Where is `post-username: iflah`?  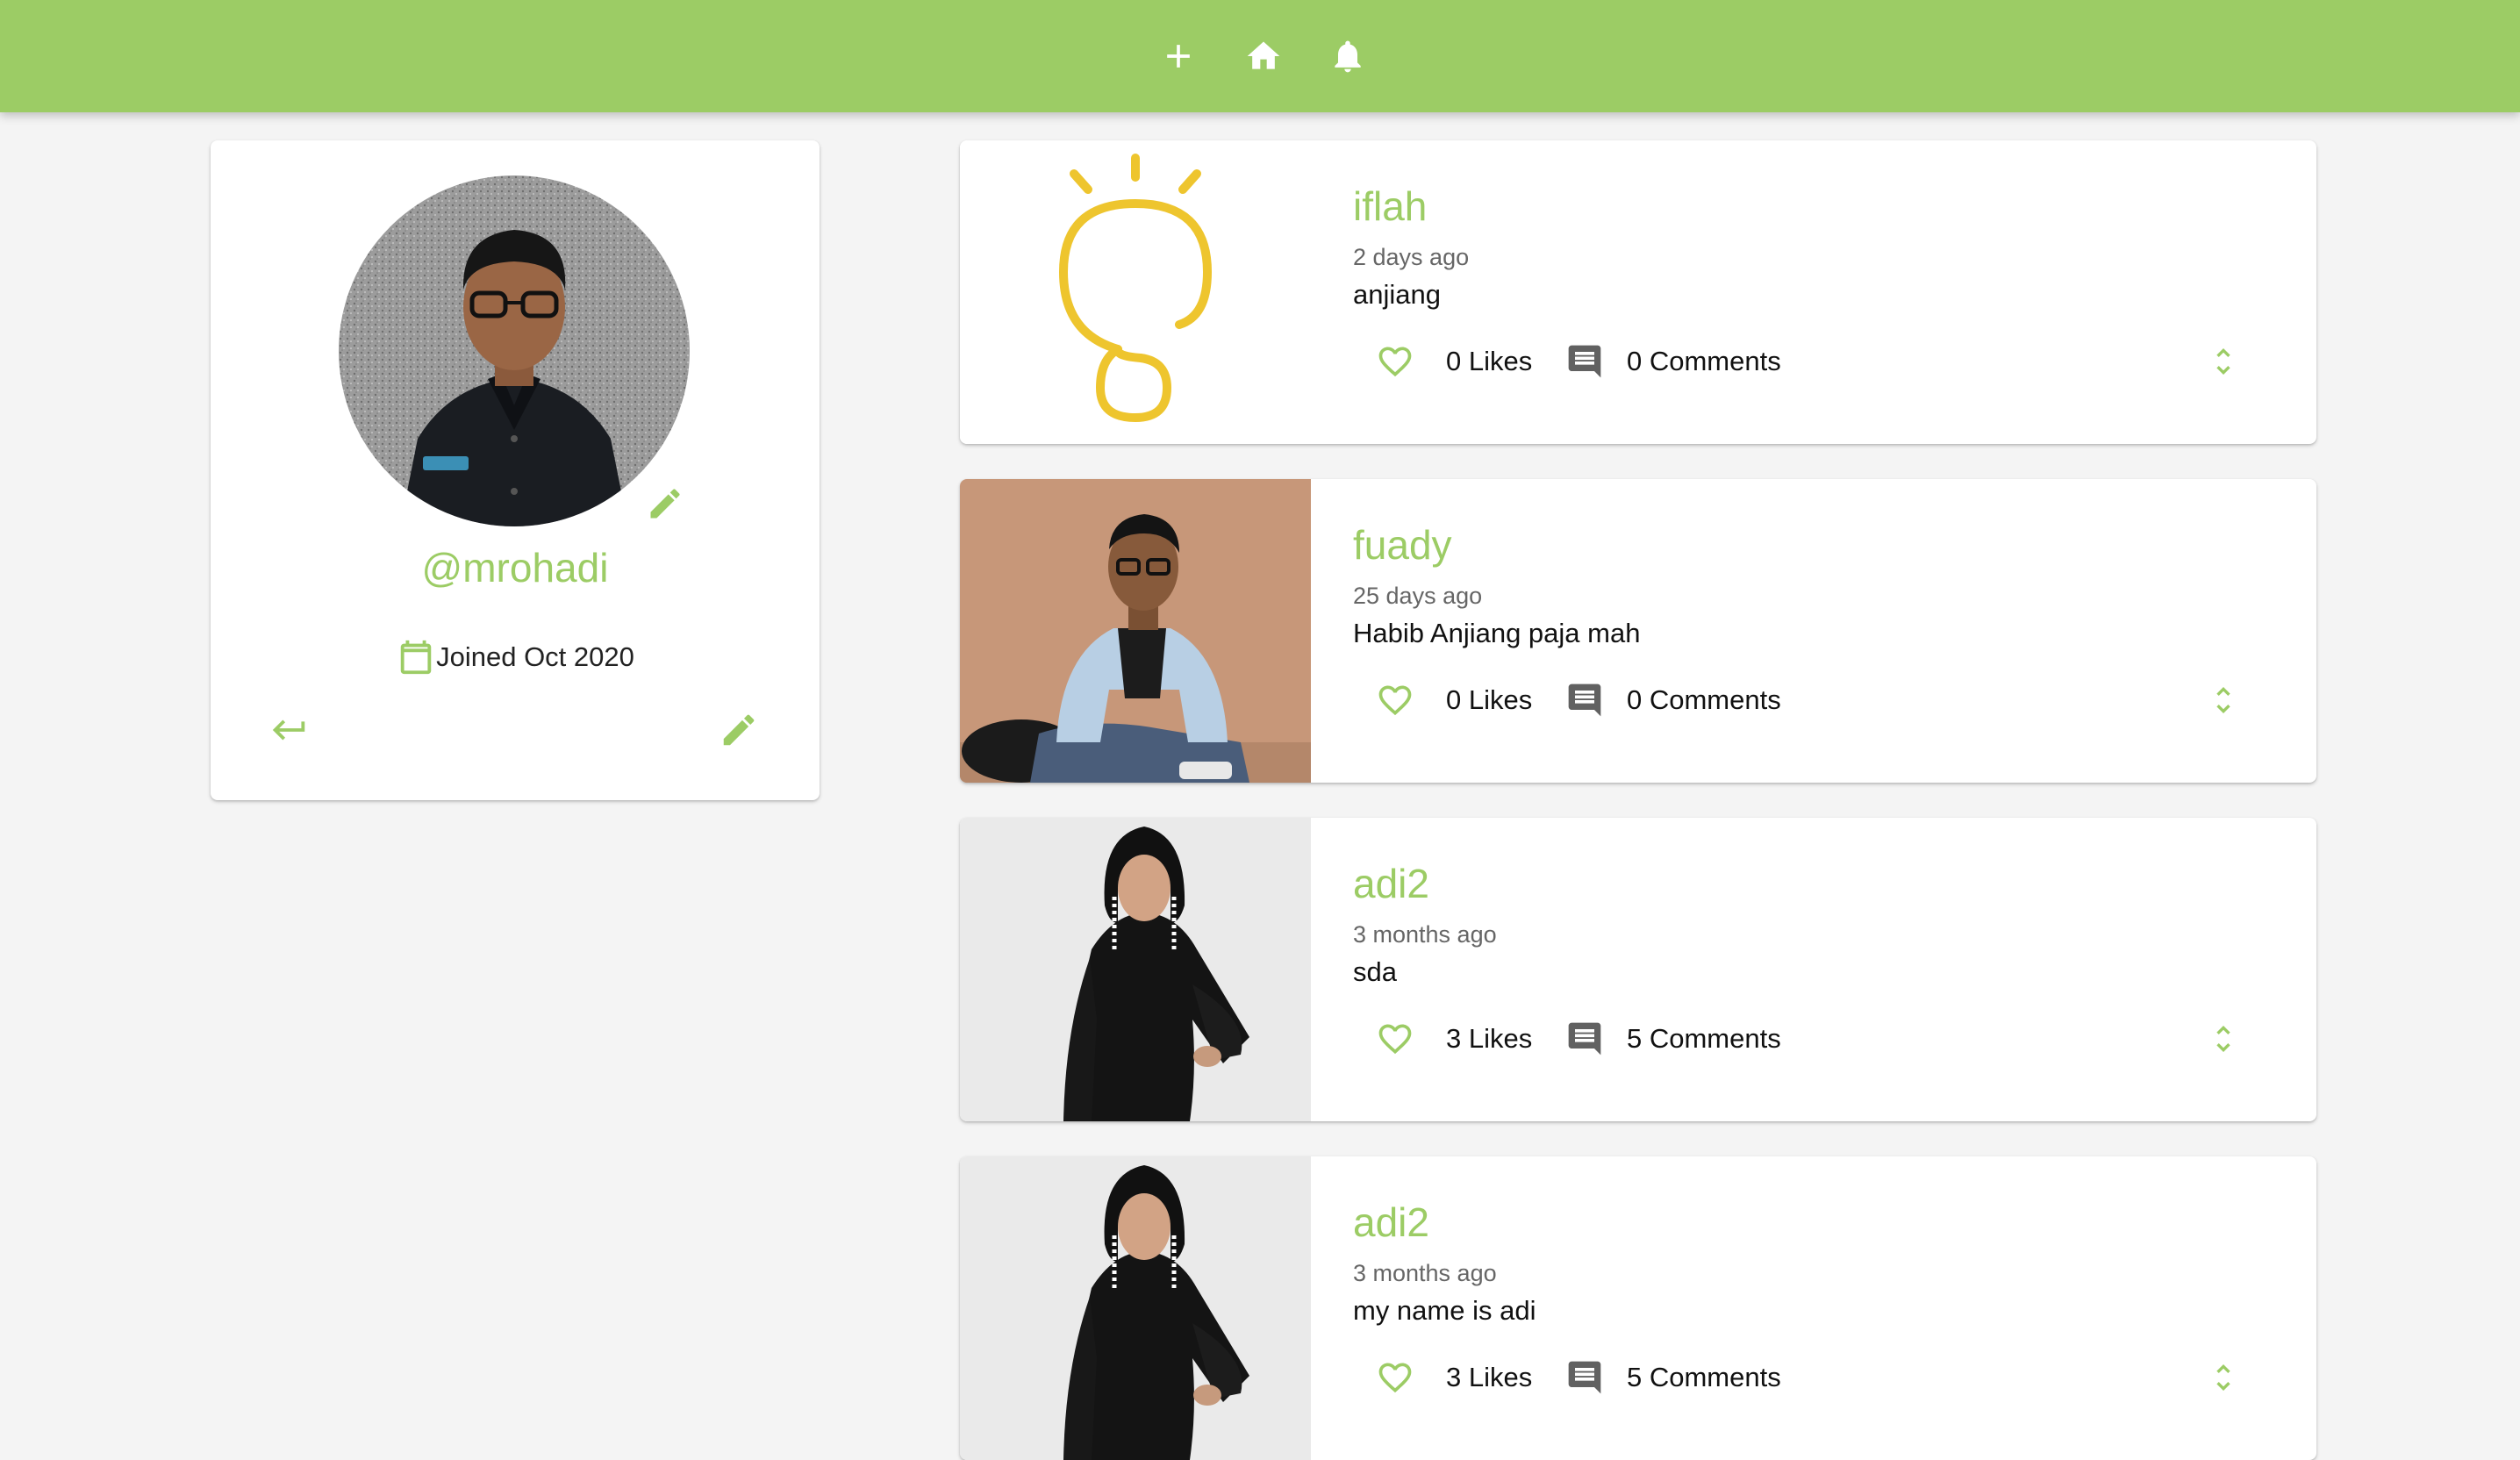
post-username: iflah is located at coordinates (1390, 206).